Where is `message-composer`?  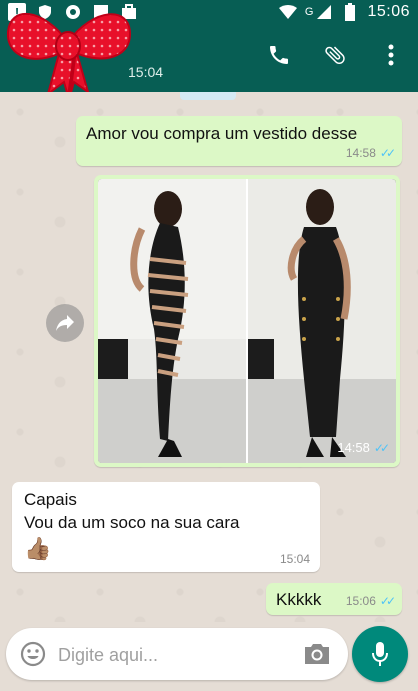 message-composer is located at coordinates (177, 654).